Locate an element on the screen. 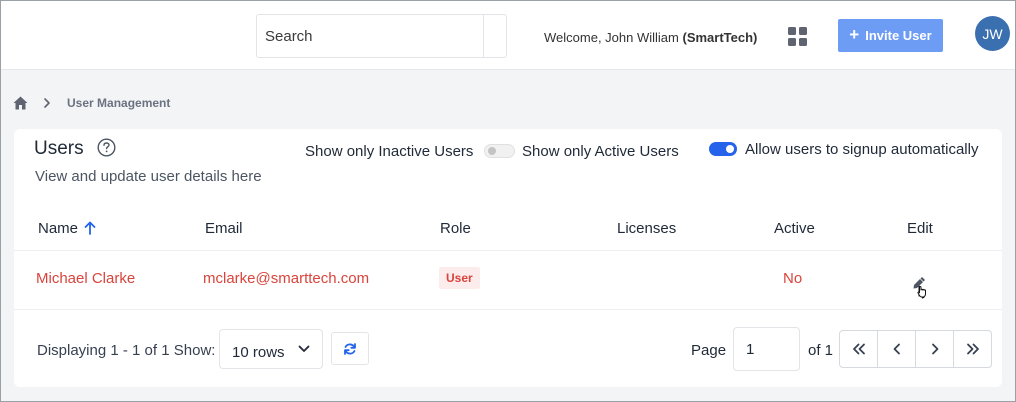 The image size is (1016, 402). help-icon is located at coordinates (106, 147).